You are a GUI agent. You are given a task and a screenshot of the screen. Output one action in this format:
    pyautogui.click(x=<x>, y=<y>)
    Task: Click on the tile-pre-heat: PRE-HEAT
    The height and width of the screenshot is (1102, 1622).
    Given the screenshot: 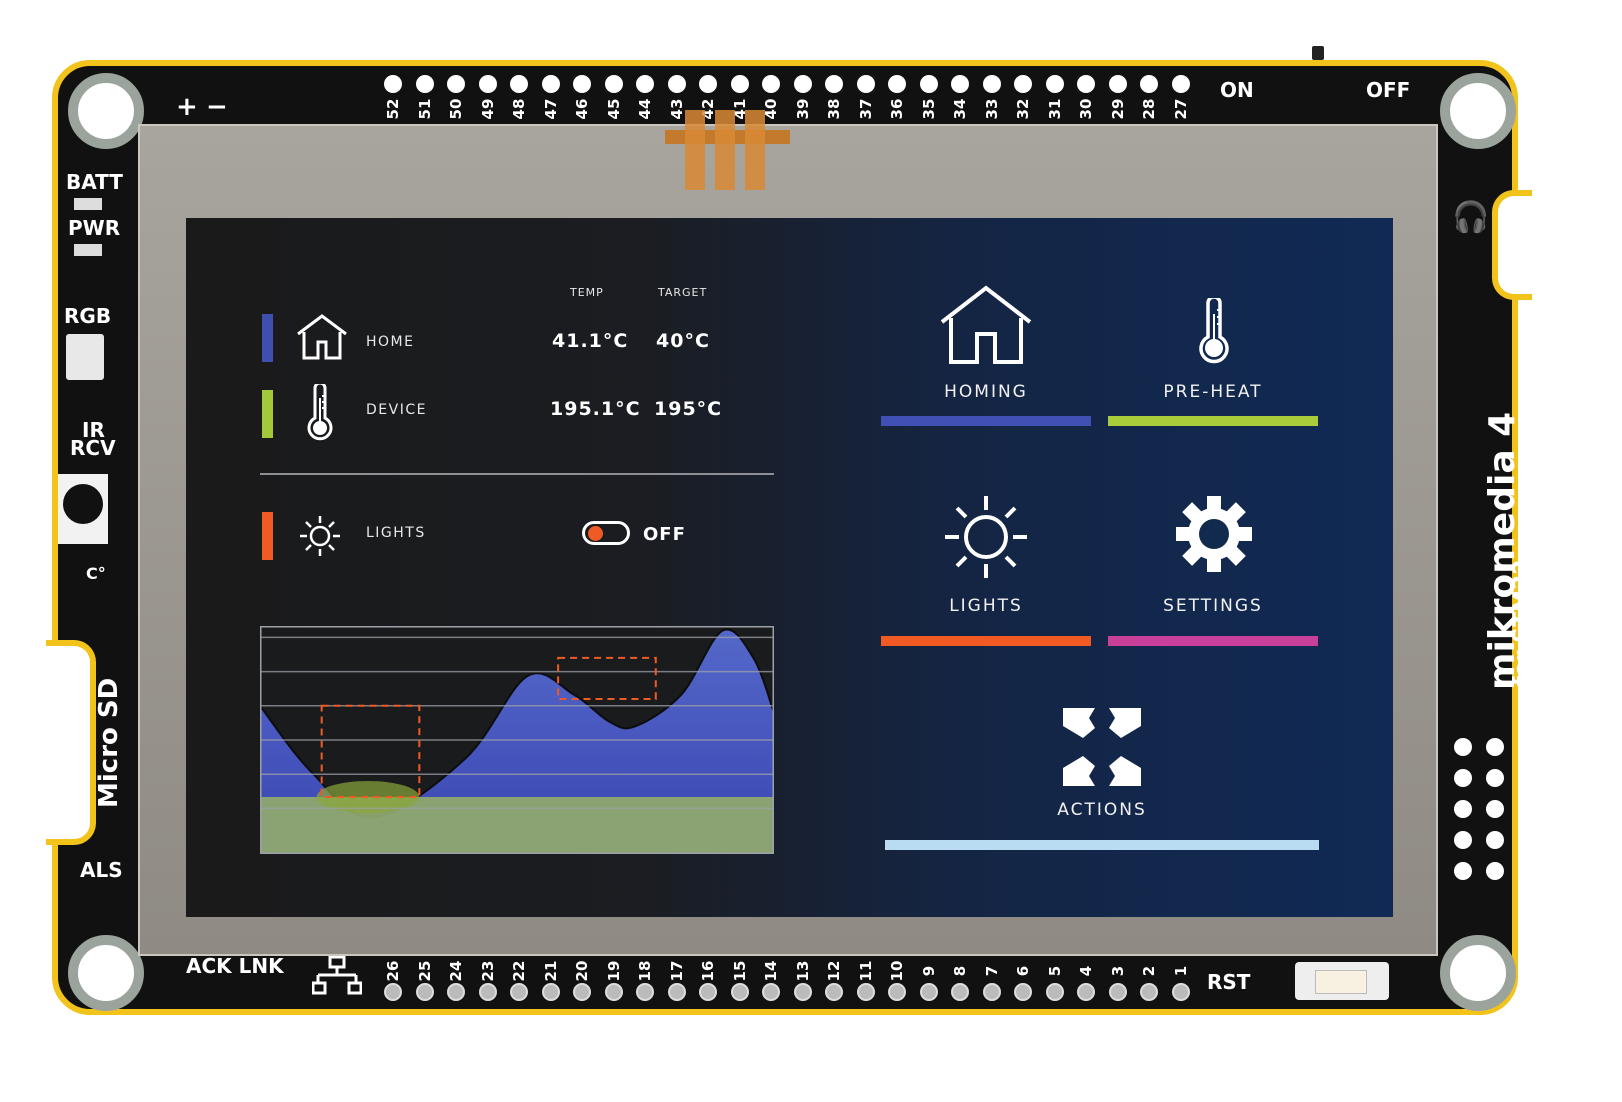 What is the action you would take?
    pyautogui.click(x=1213, y=353)
    